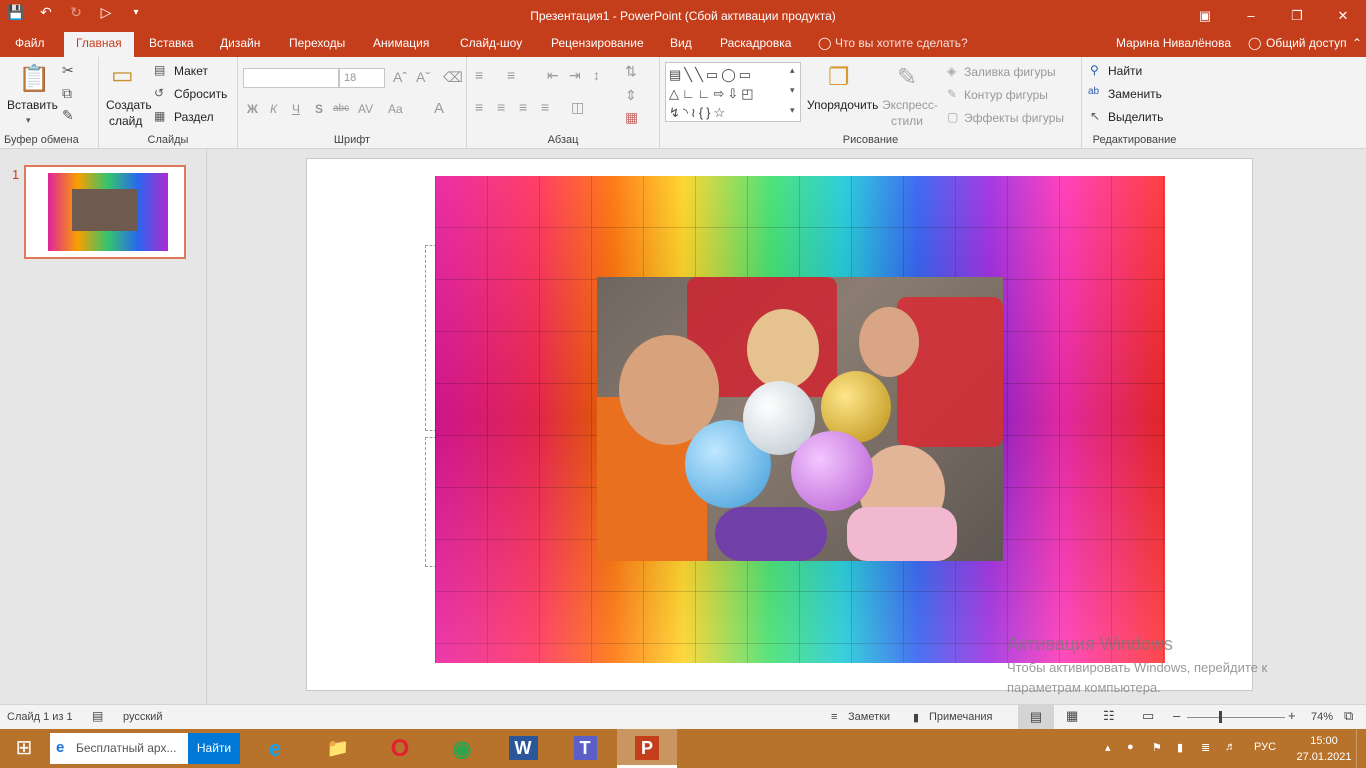 The width and height of the screenshot is (1366, 768). What do you see at coordinates (501, 107) in the screenshot?
I see `align-center-icon: ≡` at bounding box center [501, 107].